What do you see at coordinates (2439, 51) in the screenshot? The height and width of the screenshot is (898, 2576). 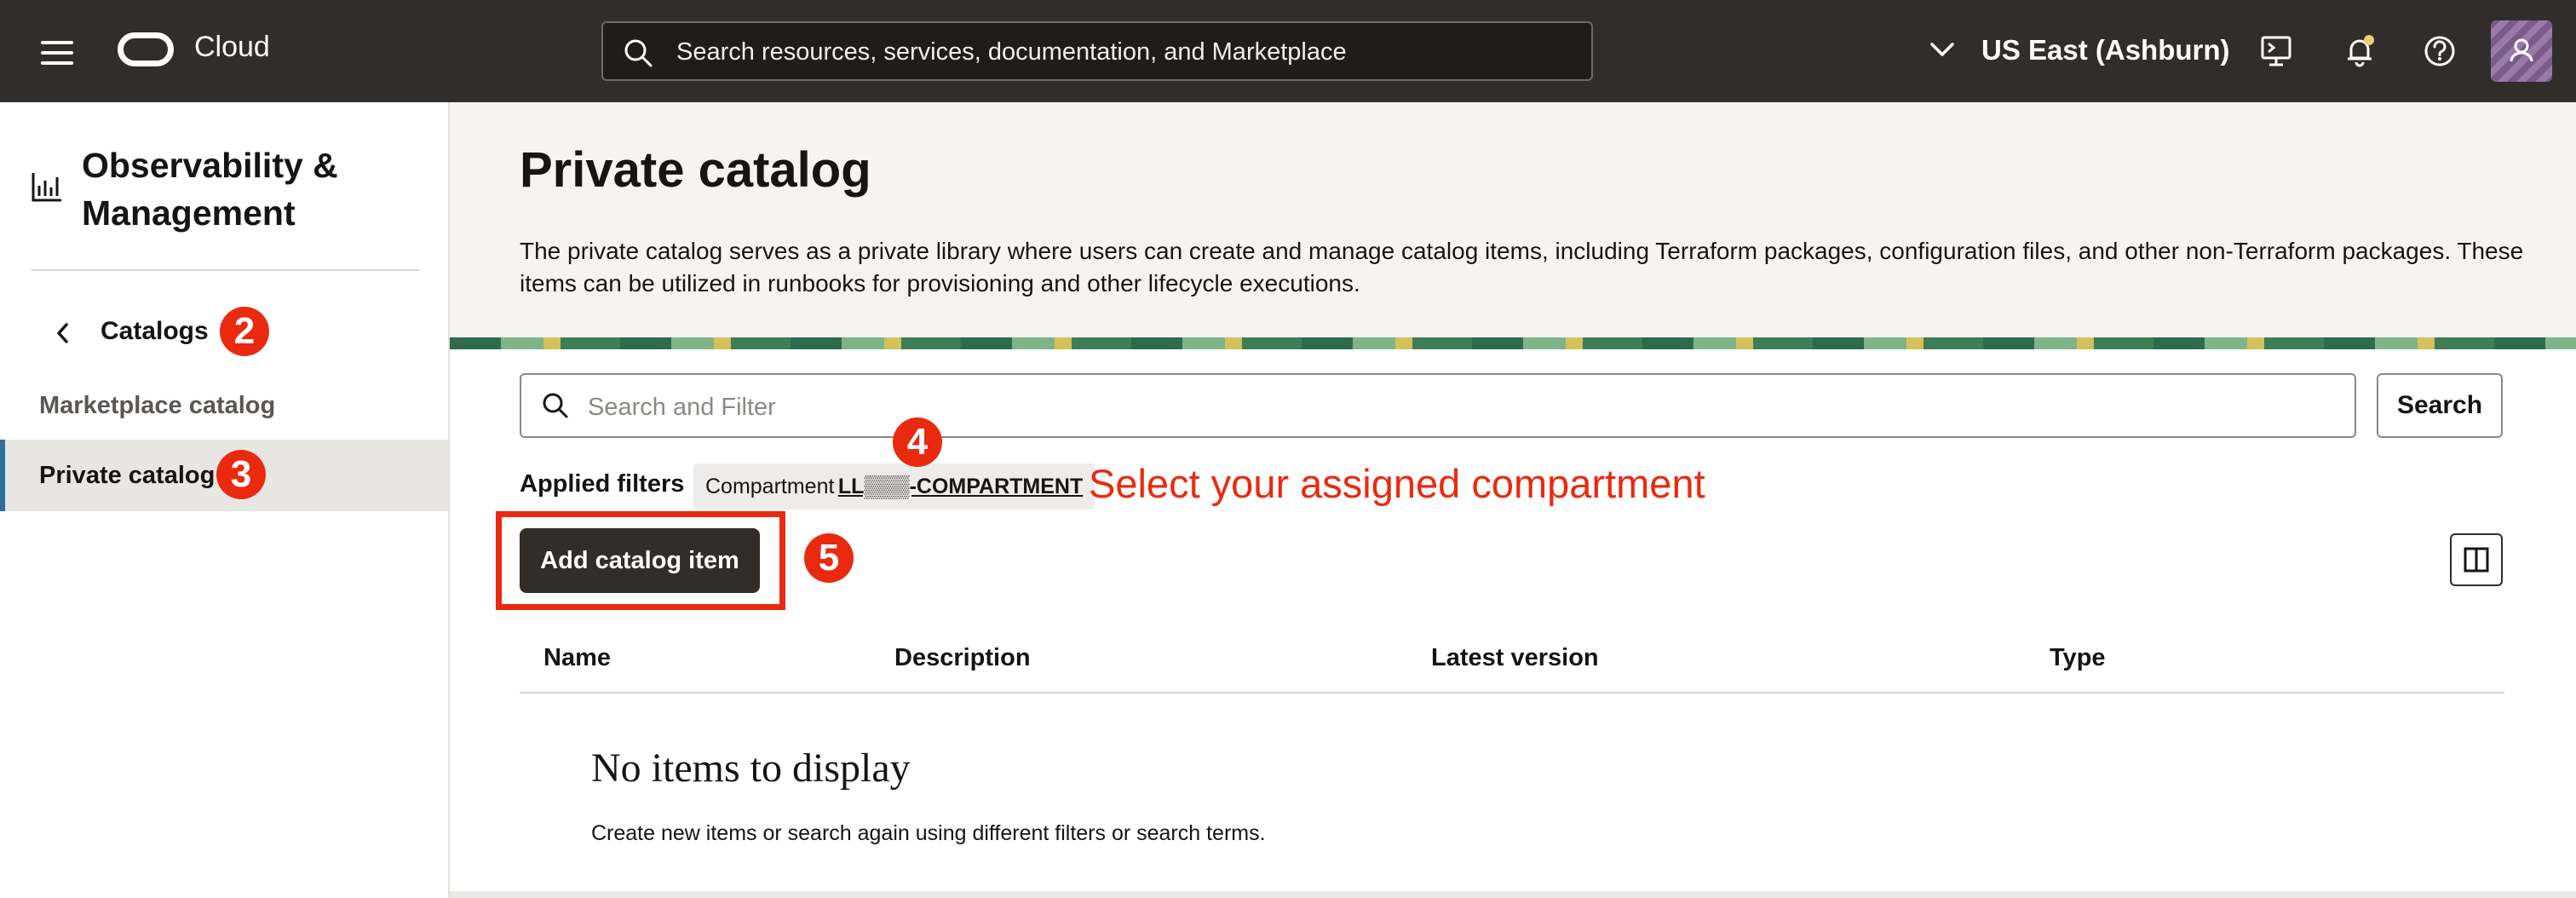 I see `help-icon` at bounding box center [2439, 51].